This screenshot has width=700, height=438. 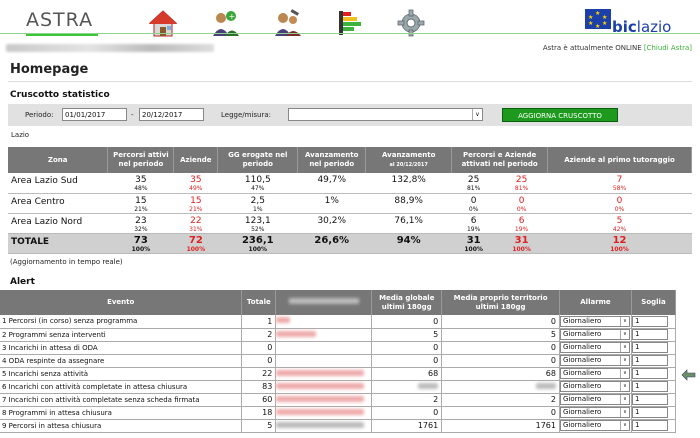 What do you see at coordinates (110, 48) in the screenshot?
I see `user-info-redacted` at bounding box center [110, 48].